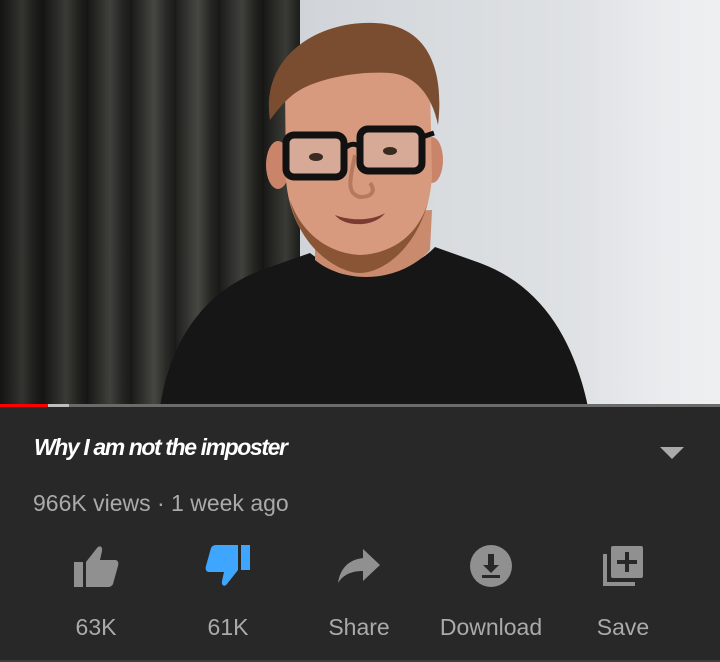  What do you see at coordinates (359, 566) in the screenshot?
I see `share-arrow-icon` at bounding box center [359, 566].